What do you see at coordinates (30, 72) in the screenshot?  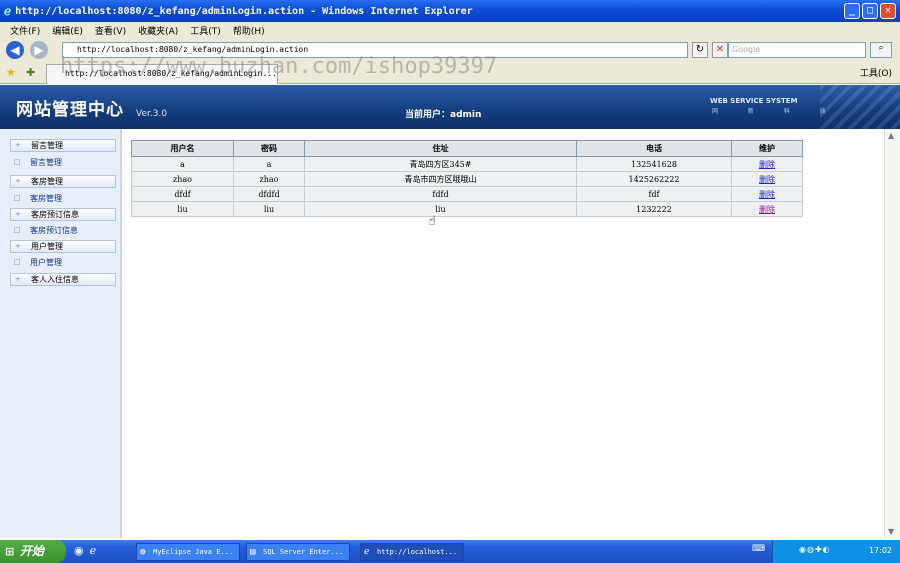 I see `add-favorite-icon: ✚` at bounding box center [30, 72].